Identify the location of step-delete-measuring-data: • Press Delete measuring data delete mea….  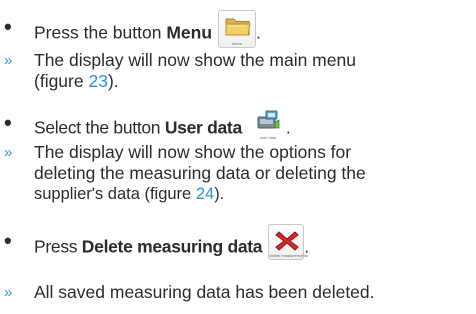
(238, 240).